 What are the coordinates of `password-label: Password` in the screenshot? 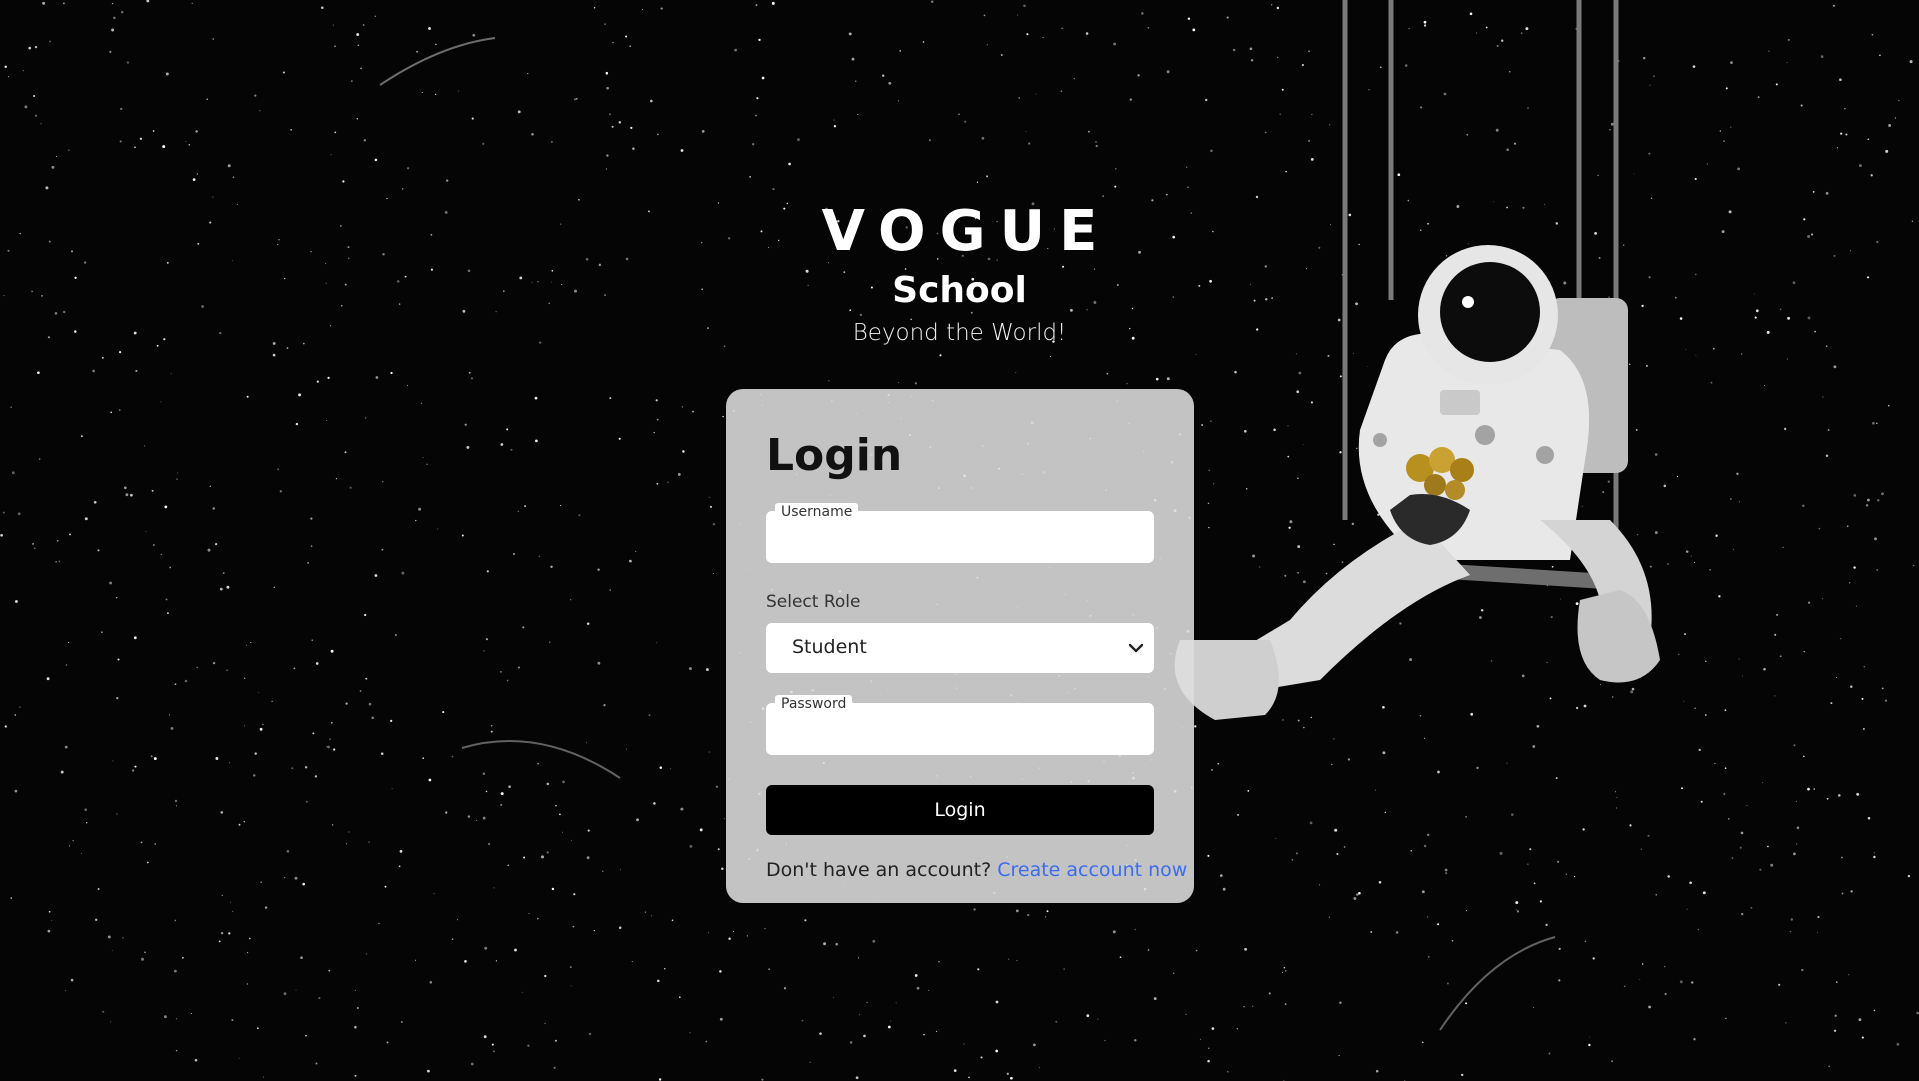 It's located at (814, 704).